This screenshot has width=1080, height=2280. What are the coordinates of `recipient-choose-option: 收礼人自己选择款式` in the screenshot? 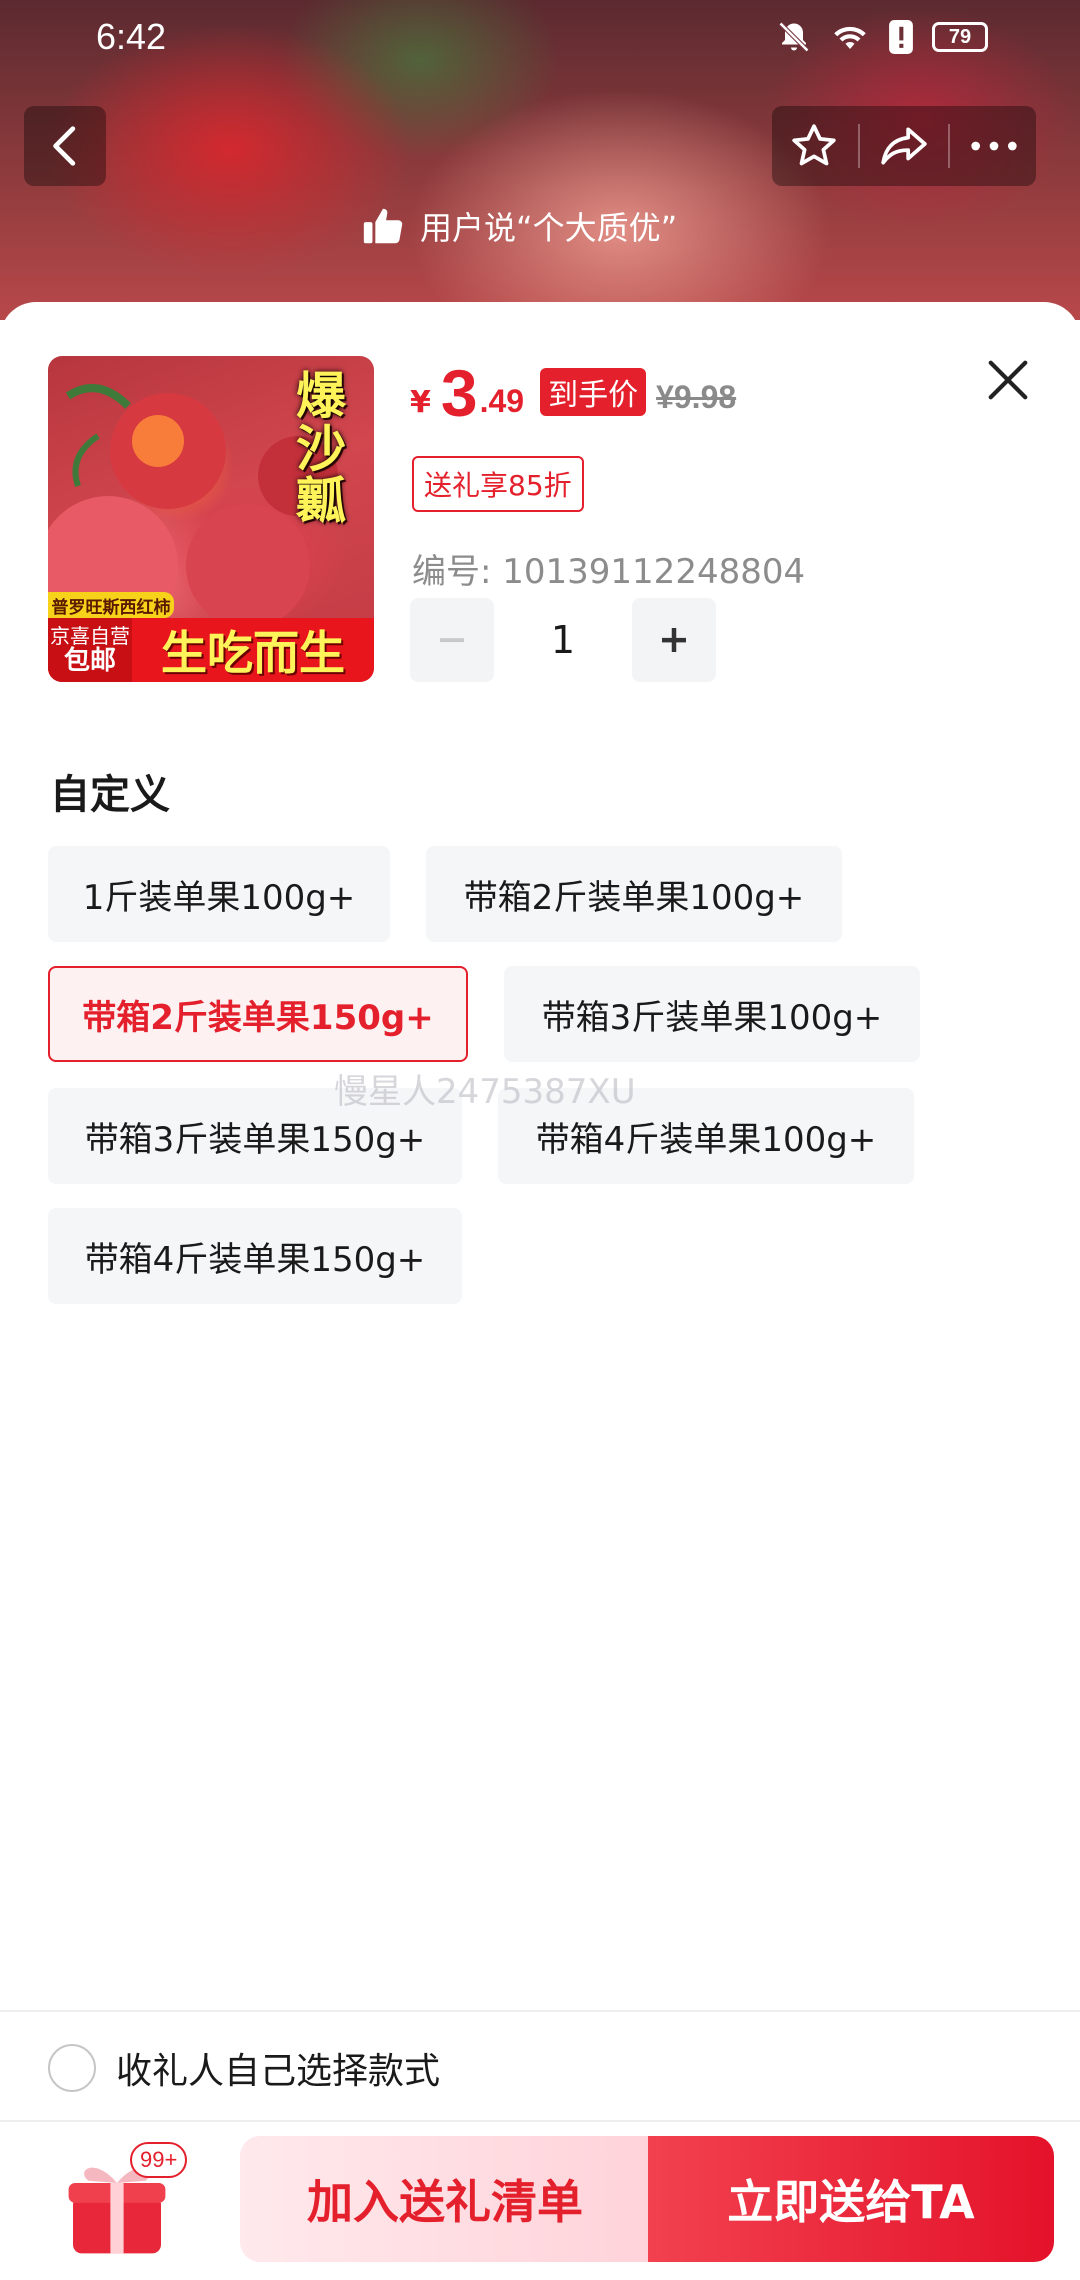 It's located at (244, 2068).